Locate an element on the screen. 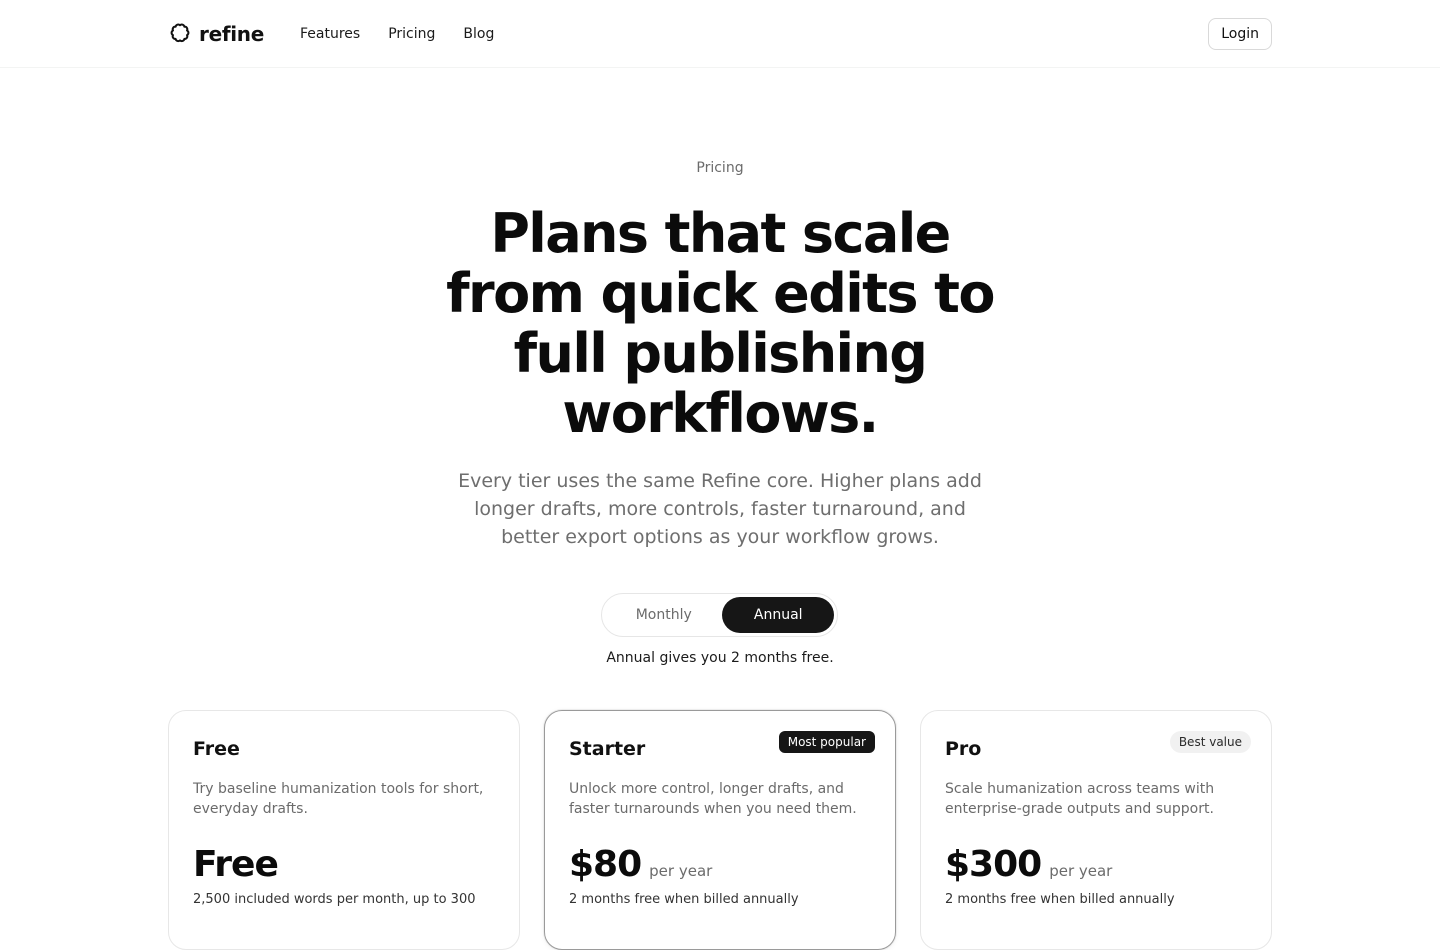 Image resolution: width=1440 pixels, height=950 pixels. header-bar: refine Features Pricing Blog Login is located at coordinates (720, 34).